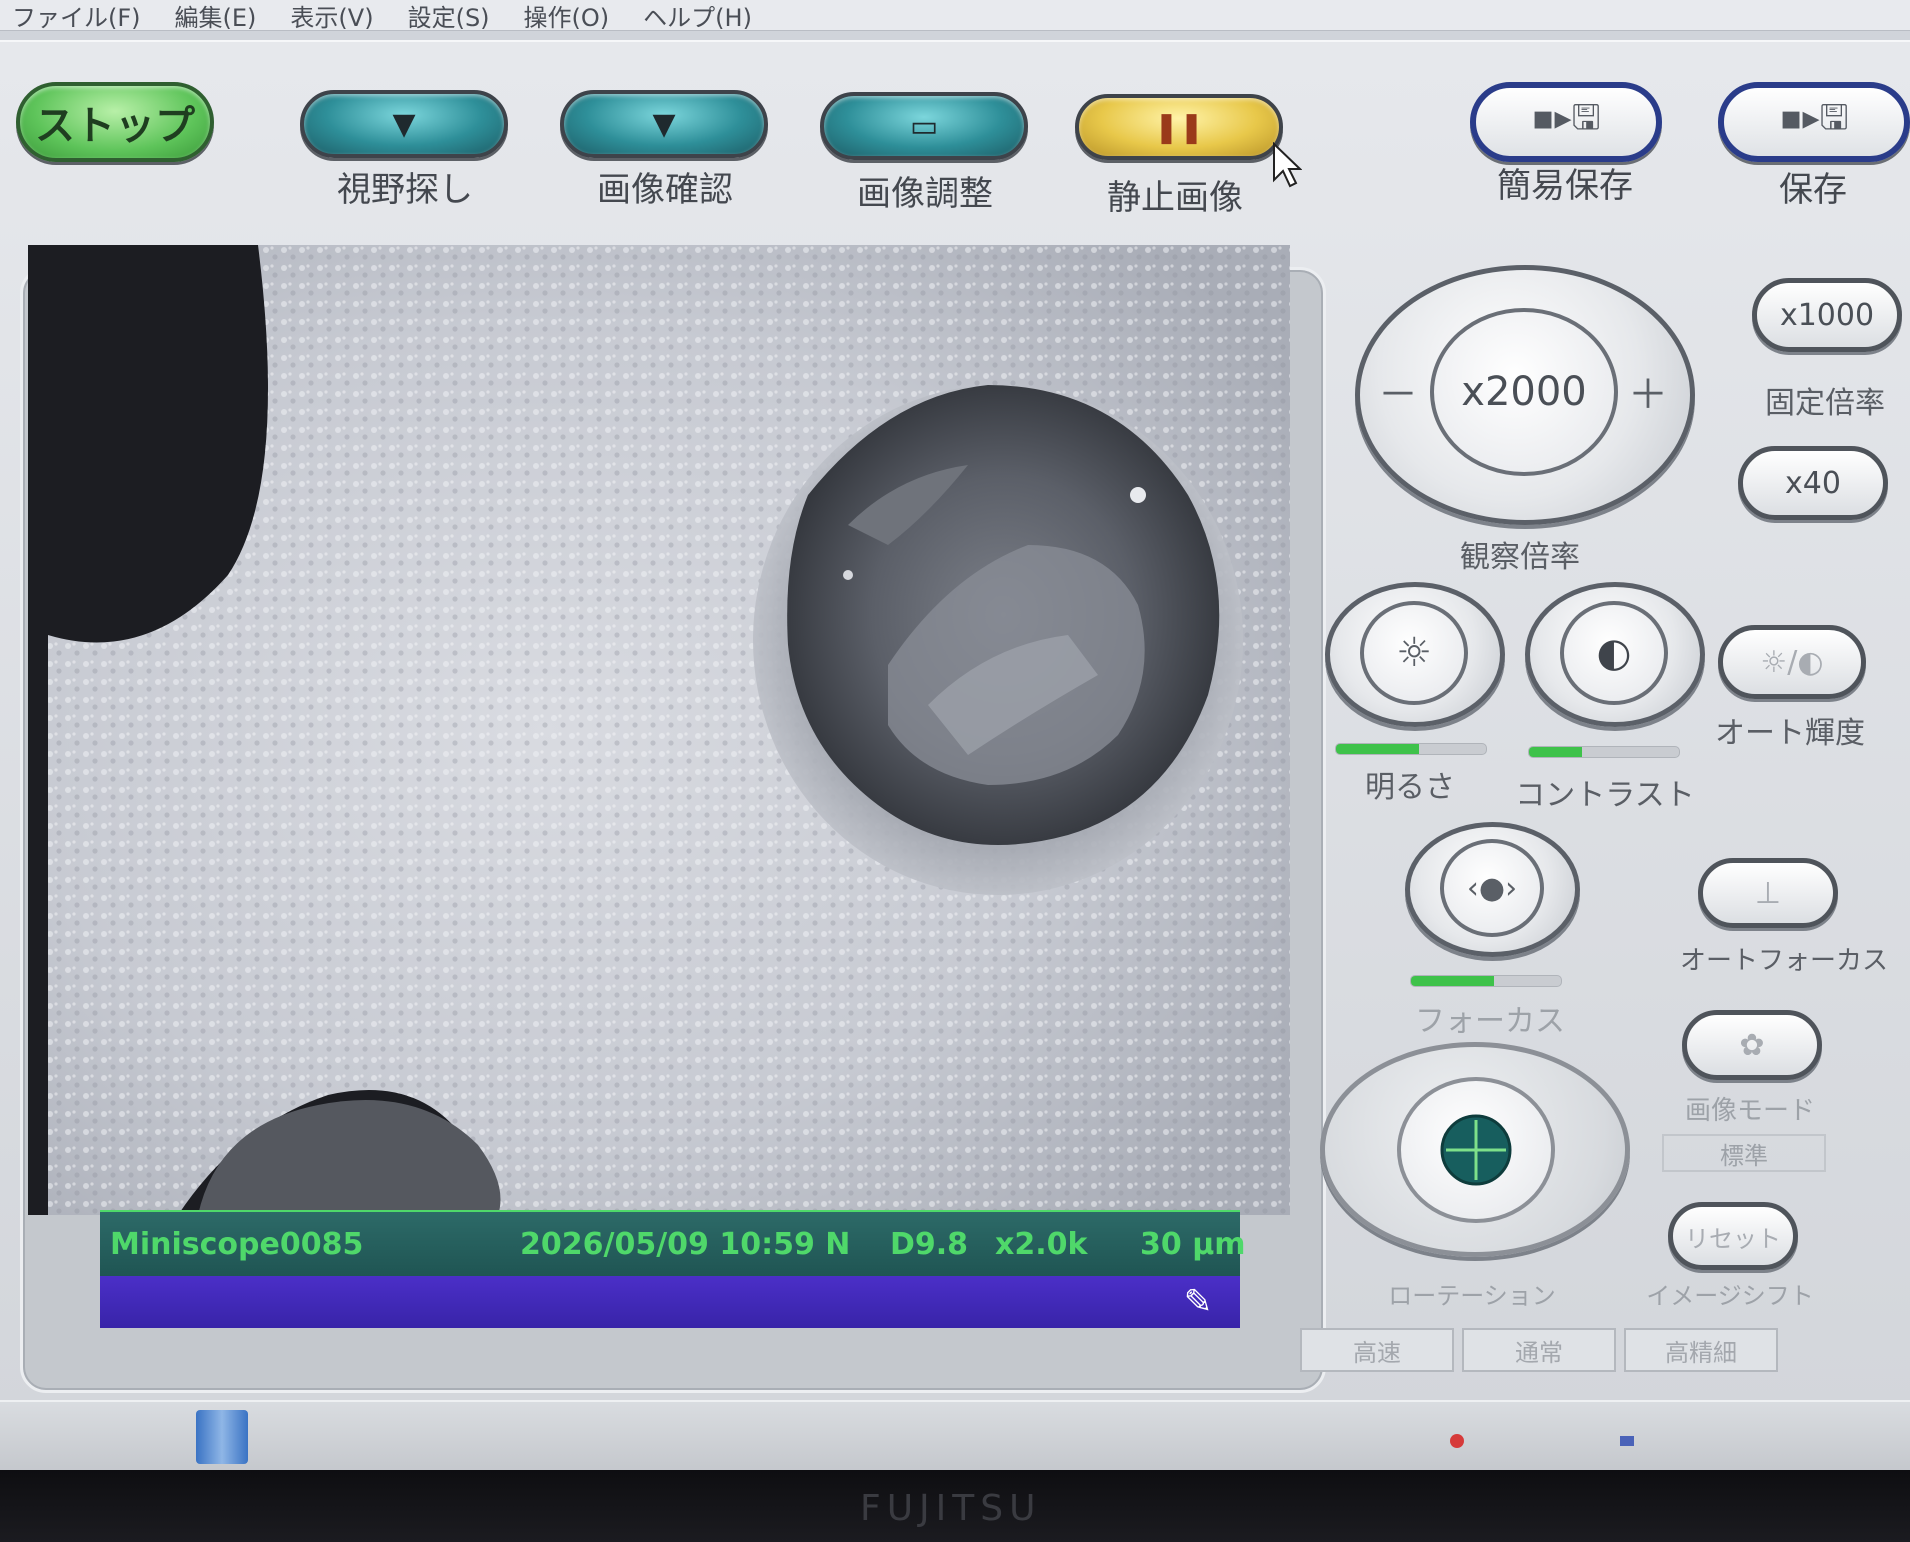  I want to click on menu-help: ヘルプ(H), so click(697, 16).